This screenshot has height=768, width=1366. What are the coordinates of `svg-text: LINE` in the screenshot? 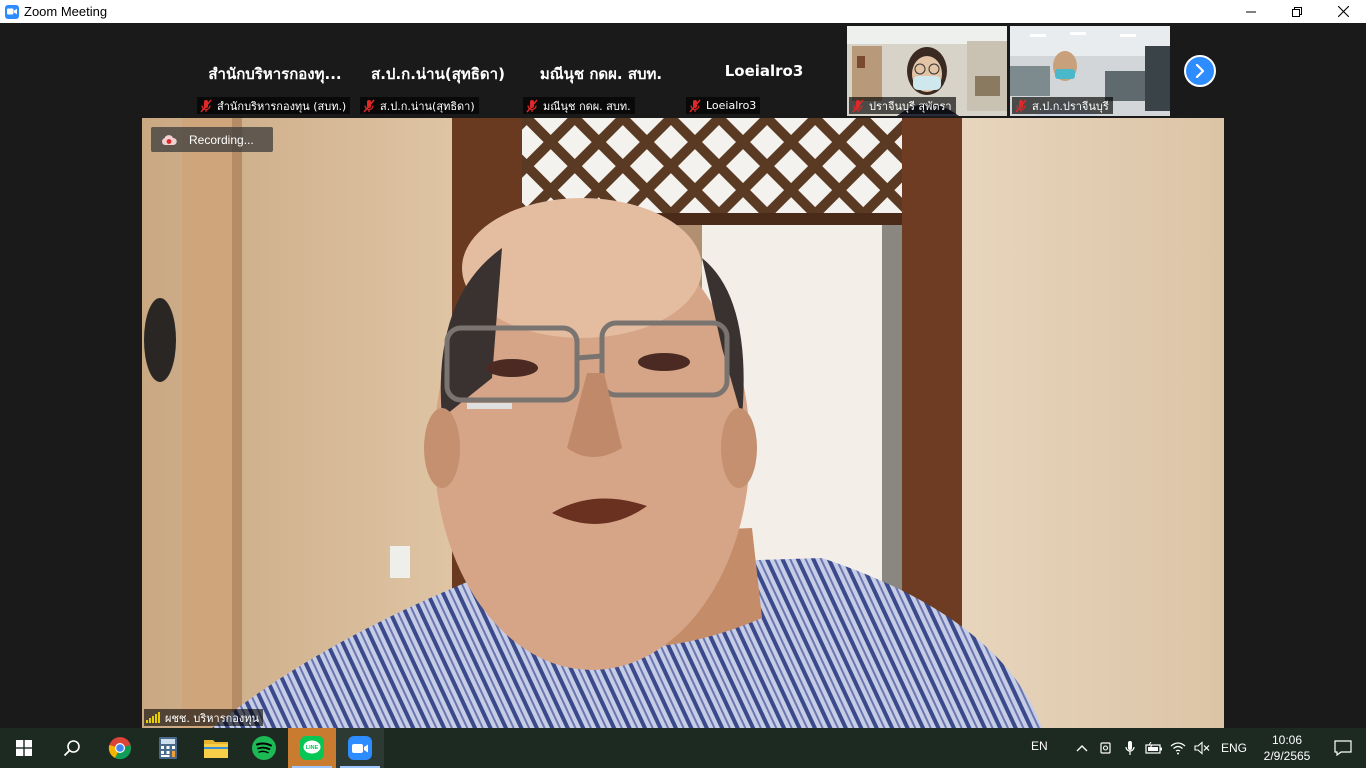 It's located at (312, 748).